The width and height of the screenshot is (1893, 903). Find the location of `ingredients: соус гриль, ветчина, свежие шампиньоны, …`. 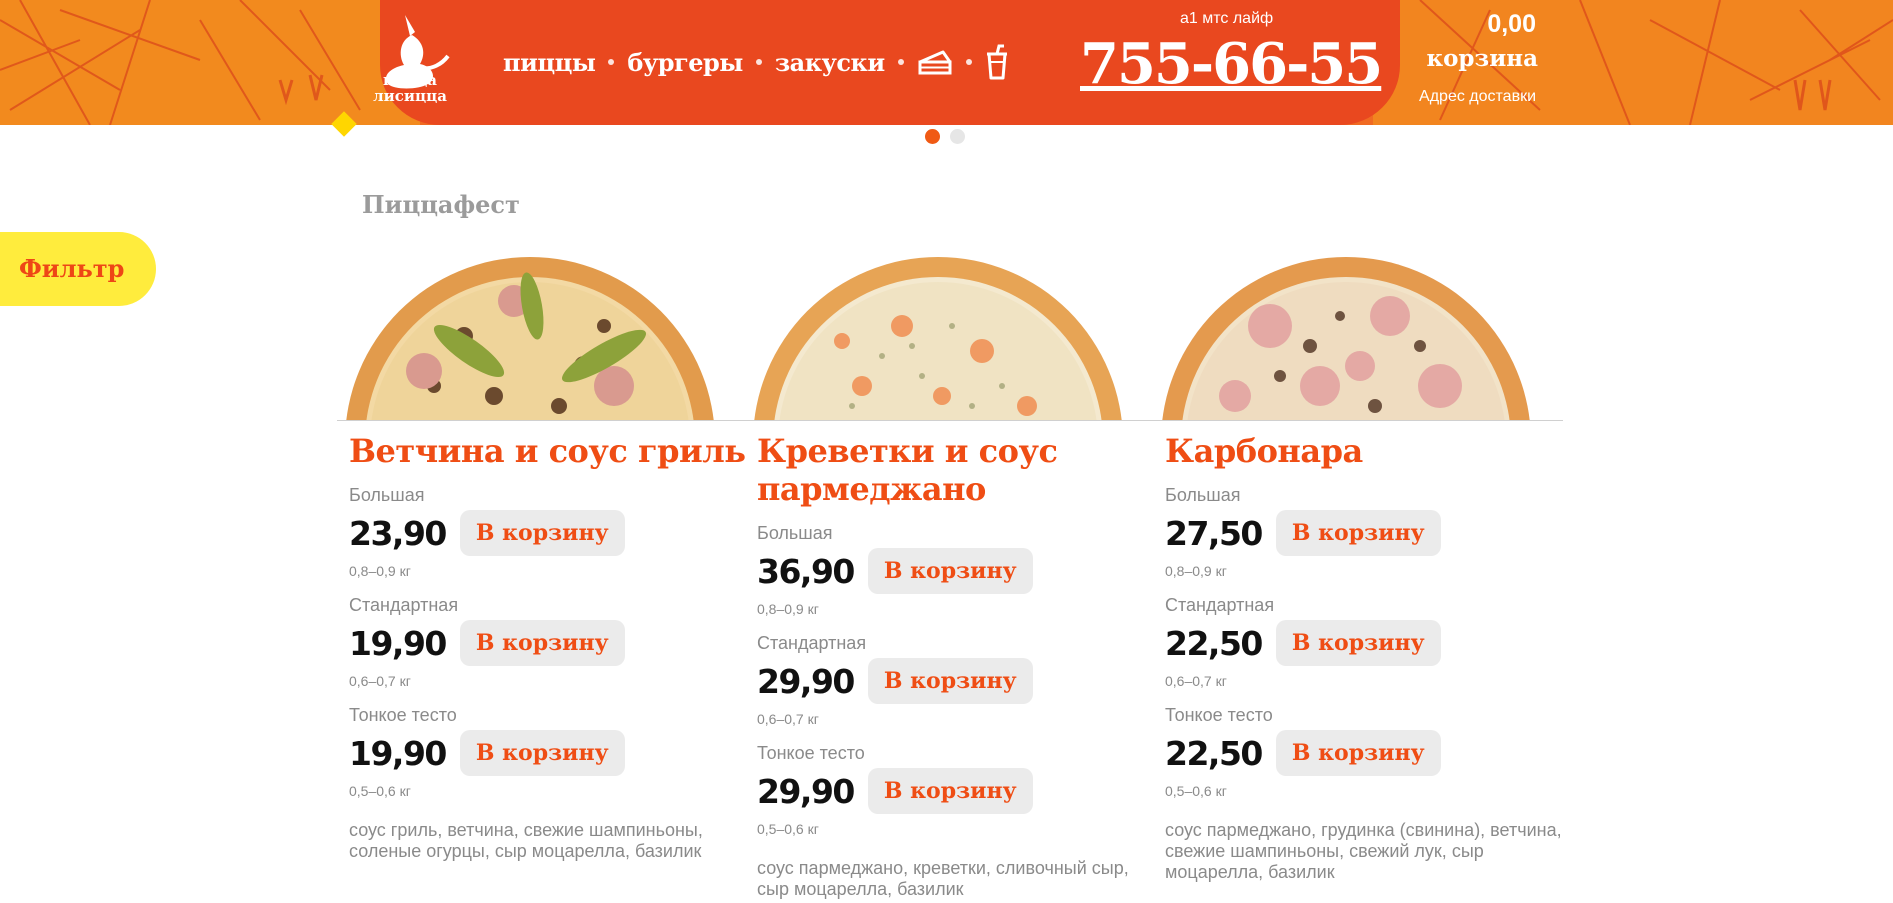

ingredients: соус гриль, ветчина, свежие шампиньоны, … is located at coordinates (526, 840).